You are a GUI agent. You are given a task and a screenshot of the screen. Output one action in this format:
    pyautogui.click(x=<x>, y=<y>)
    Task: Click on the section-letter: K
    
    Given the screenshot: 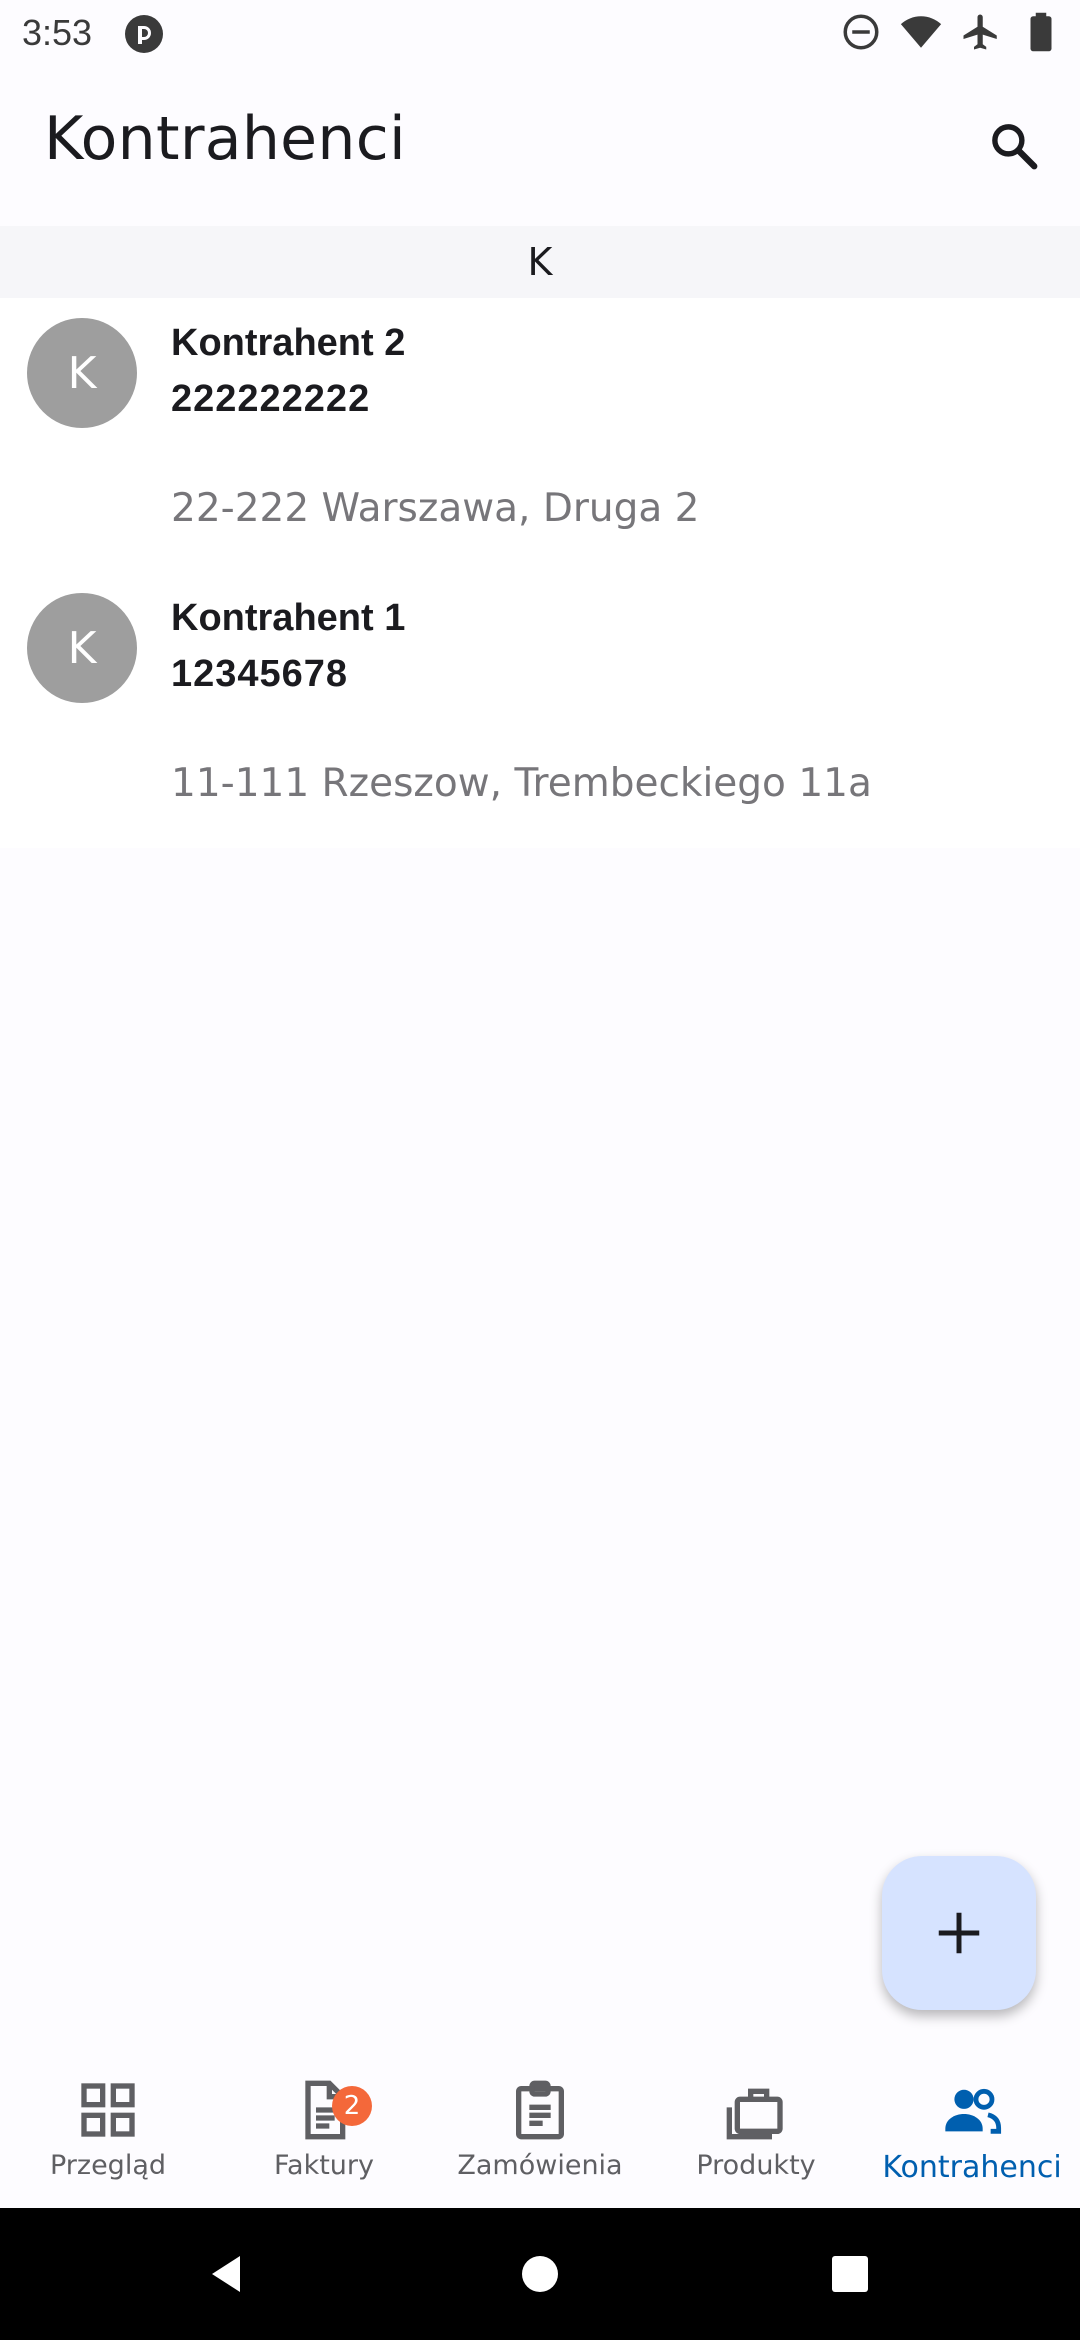 What is the action you would take?
    pyautogui.click(x=540, y=262)
    